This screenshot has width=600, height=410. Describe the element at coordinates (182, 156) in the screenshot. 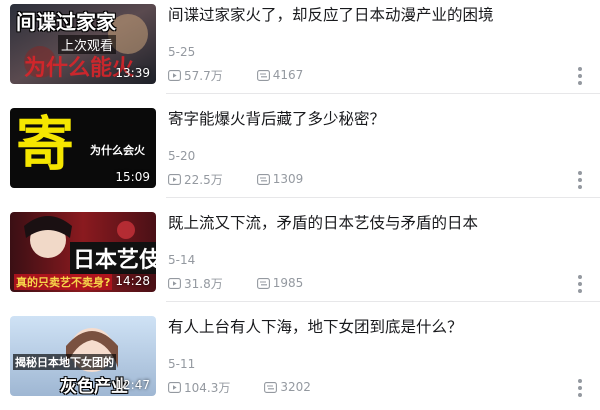

I see `upload-date: 5-20` at that location.